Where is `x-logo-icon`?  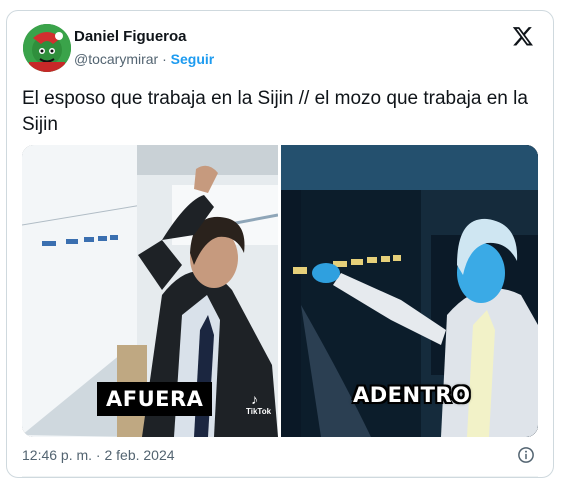
x-logo-icon is located at coordinates (523, 36).